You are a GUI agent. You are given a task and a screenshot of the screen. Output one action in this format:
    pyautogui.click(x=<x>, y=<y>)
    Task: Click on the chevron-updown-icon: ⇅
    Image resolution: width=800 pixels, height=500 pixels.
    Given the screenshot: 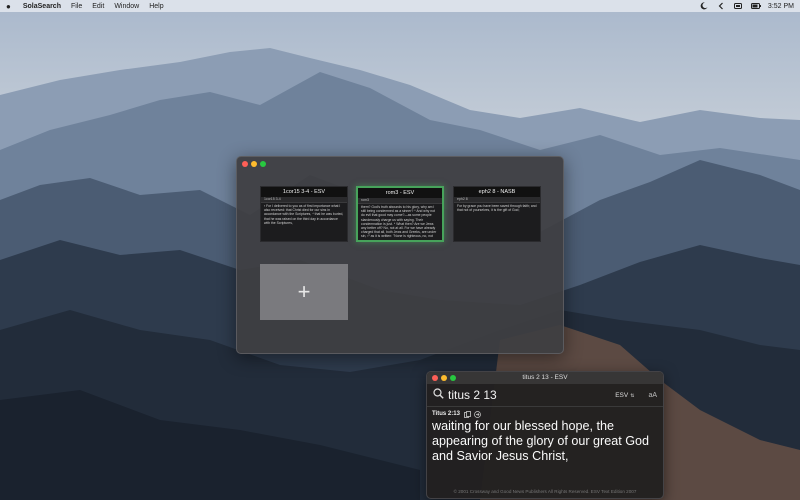 What is the action you would take?
    pyautogui.click(x=632, y=395)
    